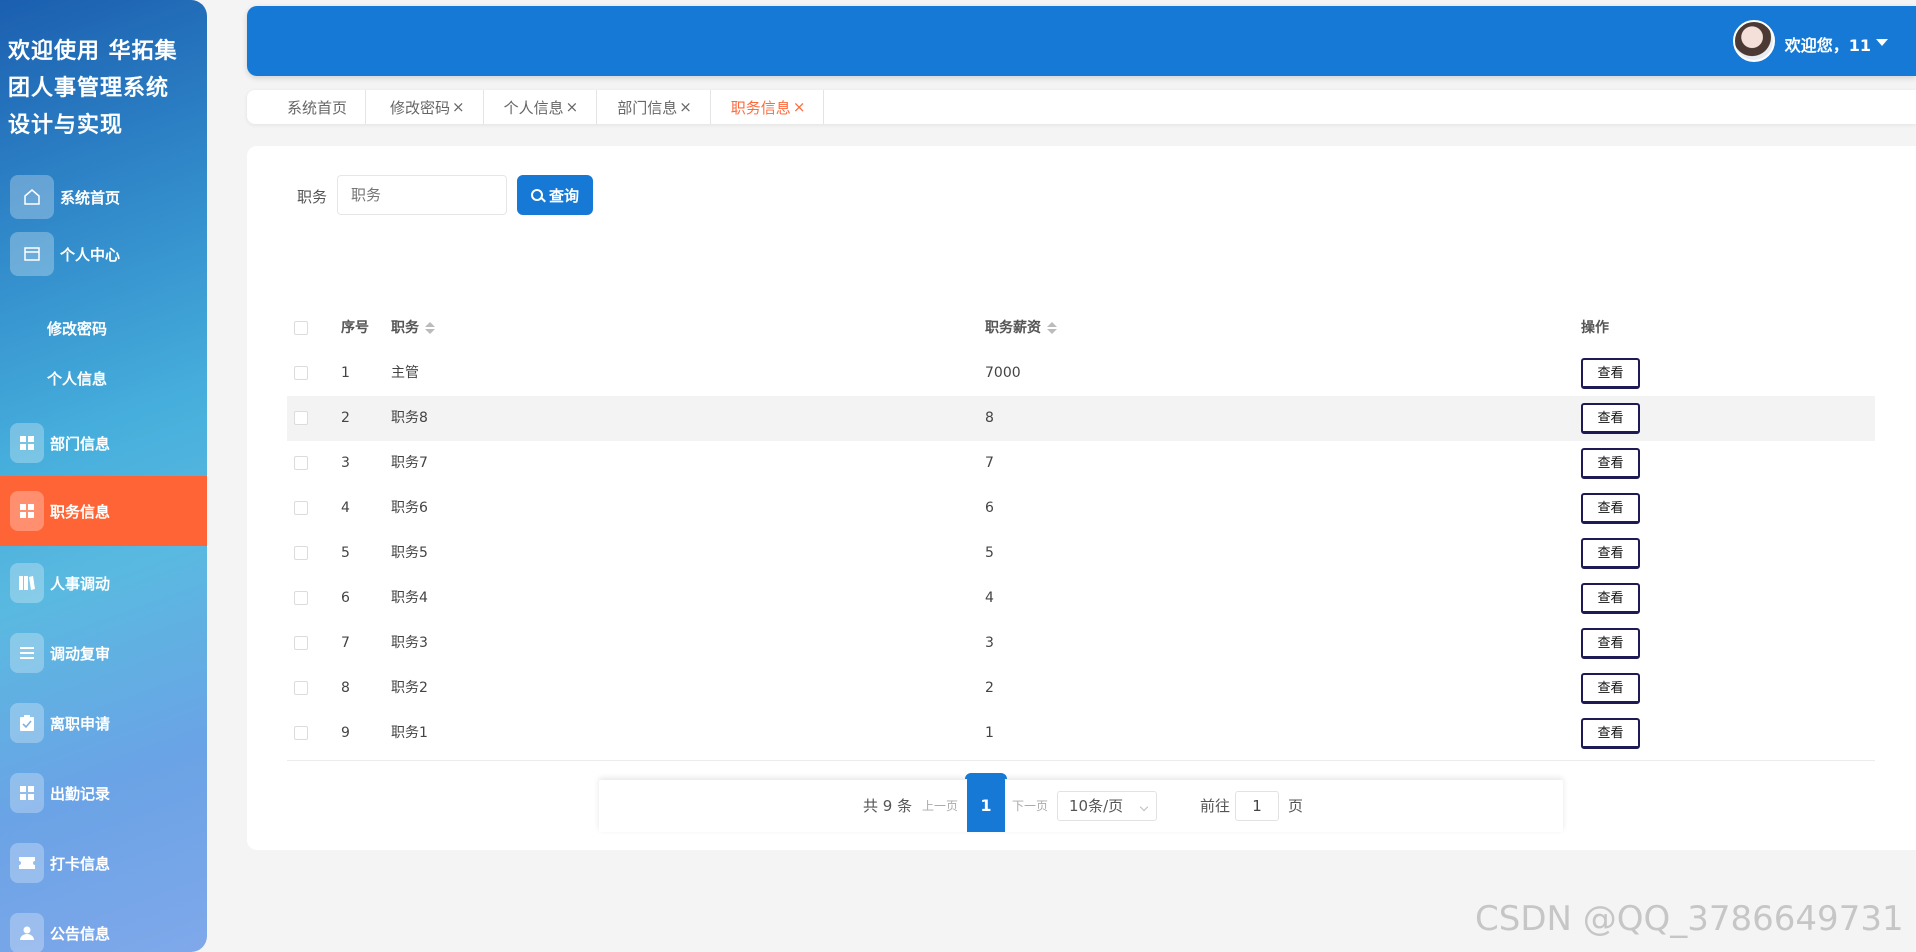 This screenshot has height=952, width=1916. What do you see at coordinates (345, 508) in the screenshot?
I see `row-index: 4` at bounding box center [345, 508].